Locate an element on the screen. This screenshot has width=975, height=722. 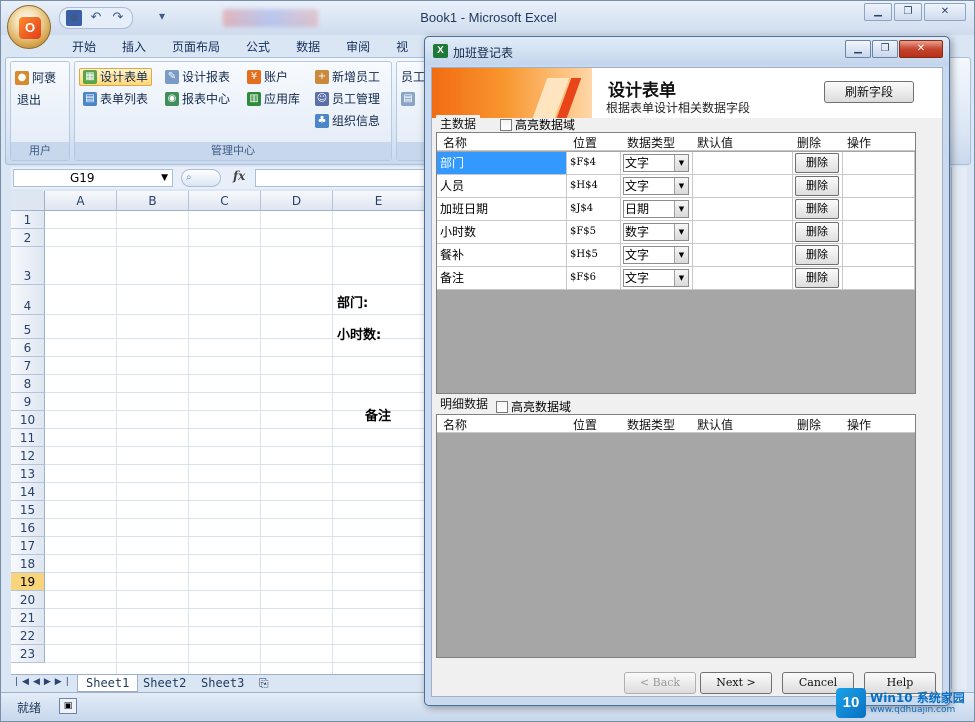
main-grid-row: 餐补 $H$5 文字 ▼ 删除 is located at coordinates (676, 255).